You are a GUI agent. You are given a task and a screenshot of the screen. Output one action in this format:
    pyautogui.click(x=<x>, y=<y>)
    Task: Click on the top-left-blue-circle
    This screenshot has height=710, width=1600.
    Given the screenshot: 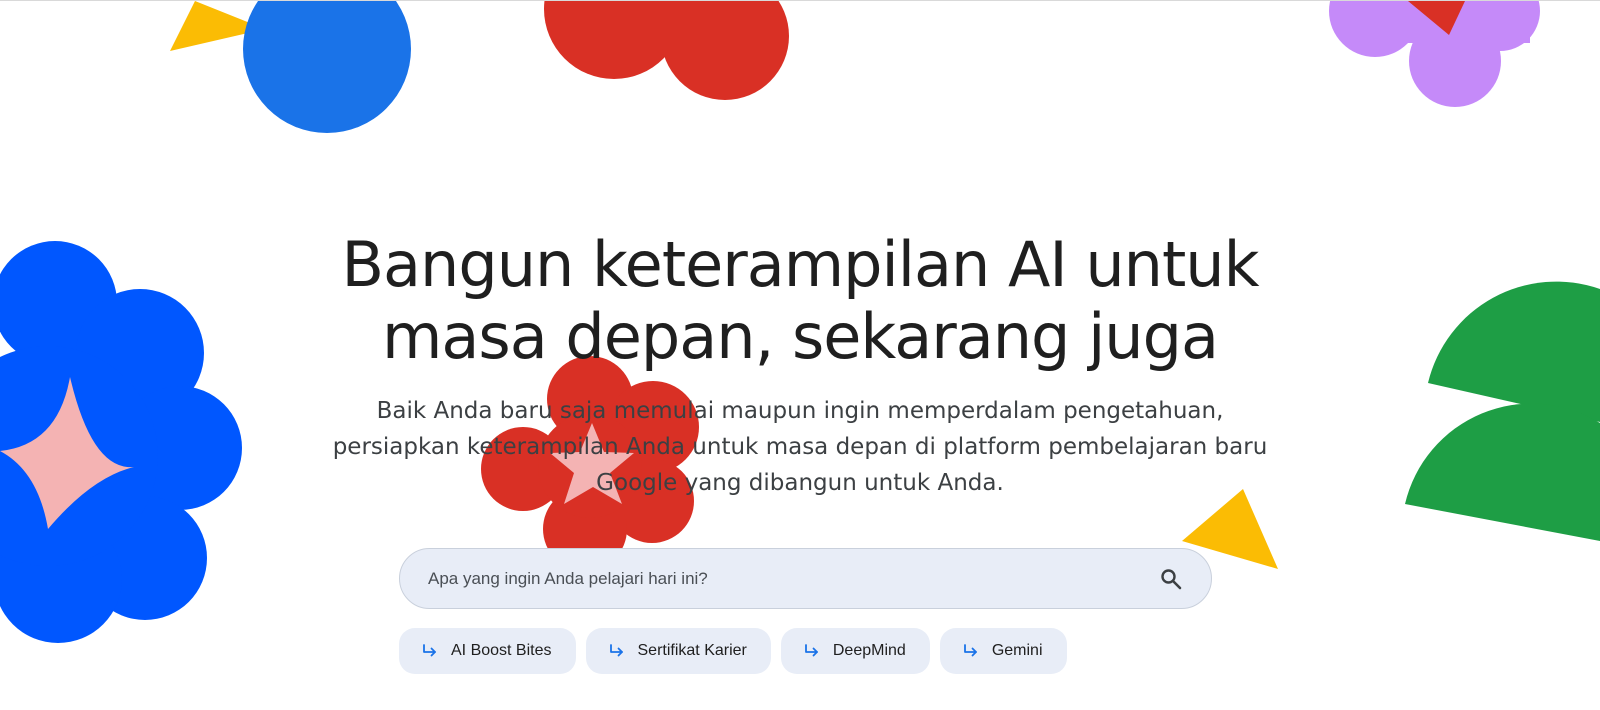 What is the action you would take?
    pyautogui.click(x=327, y=67)
    